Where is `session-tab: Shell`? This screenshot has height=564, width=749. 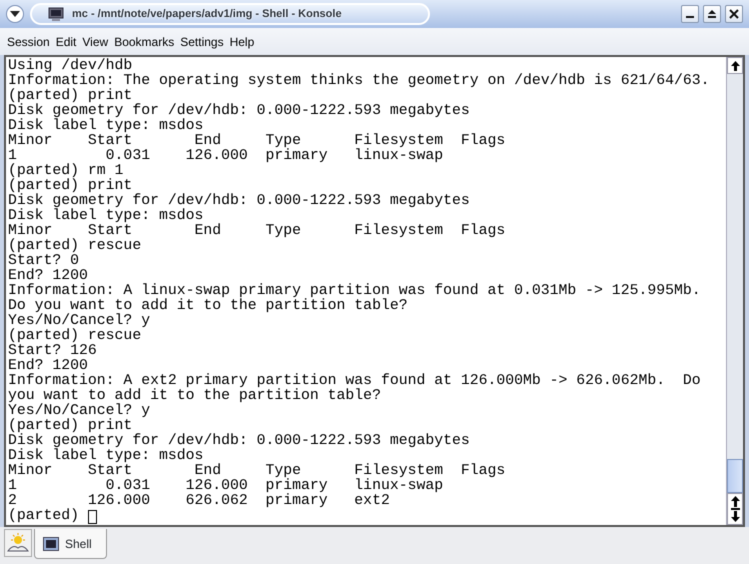
session-tab: Shell is located at coordinates (70, 544).